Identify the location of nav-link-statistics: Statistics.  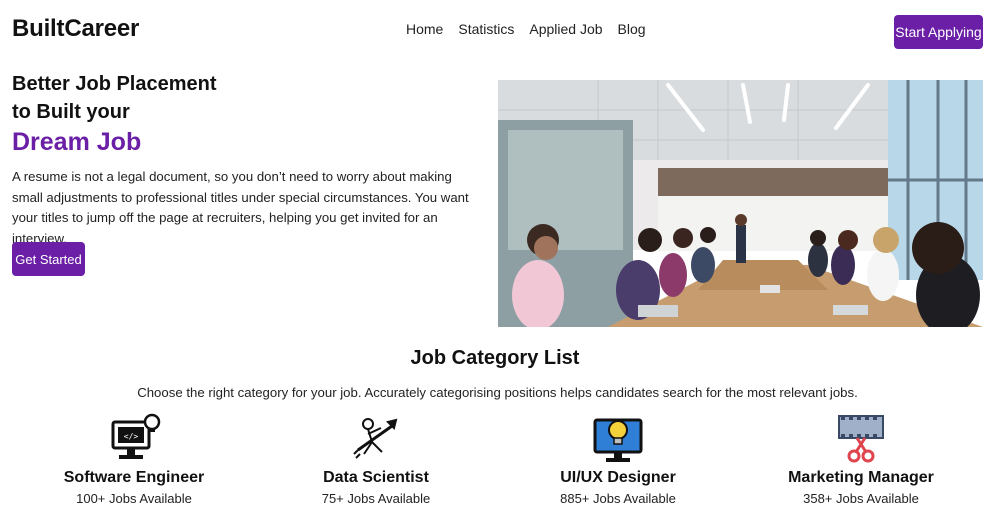
(486, 29).